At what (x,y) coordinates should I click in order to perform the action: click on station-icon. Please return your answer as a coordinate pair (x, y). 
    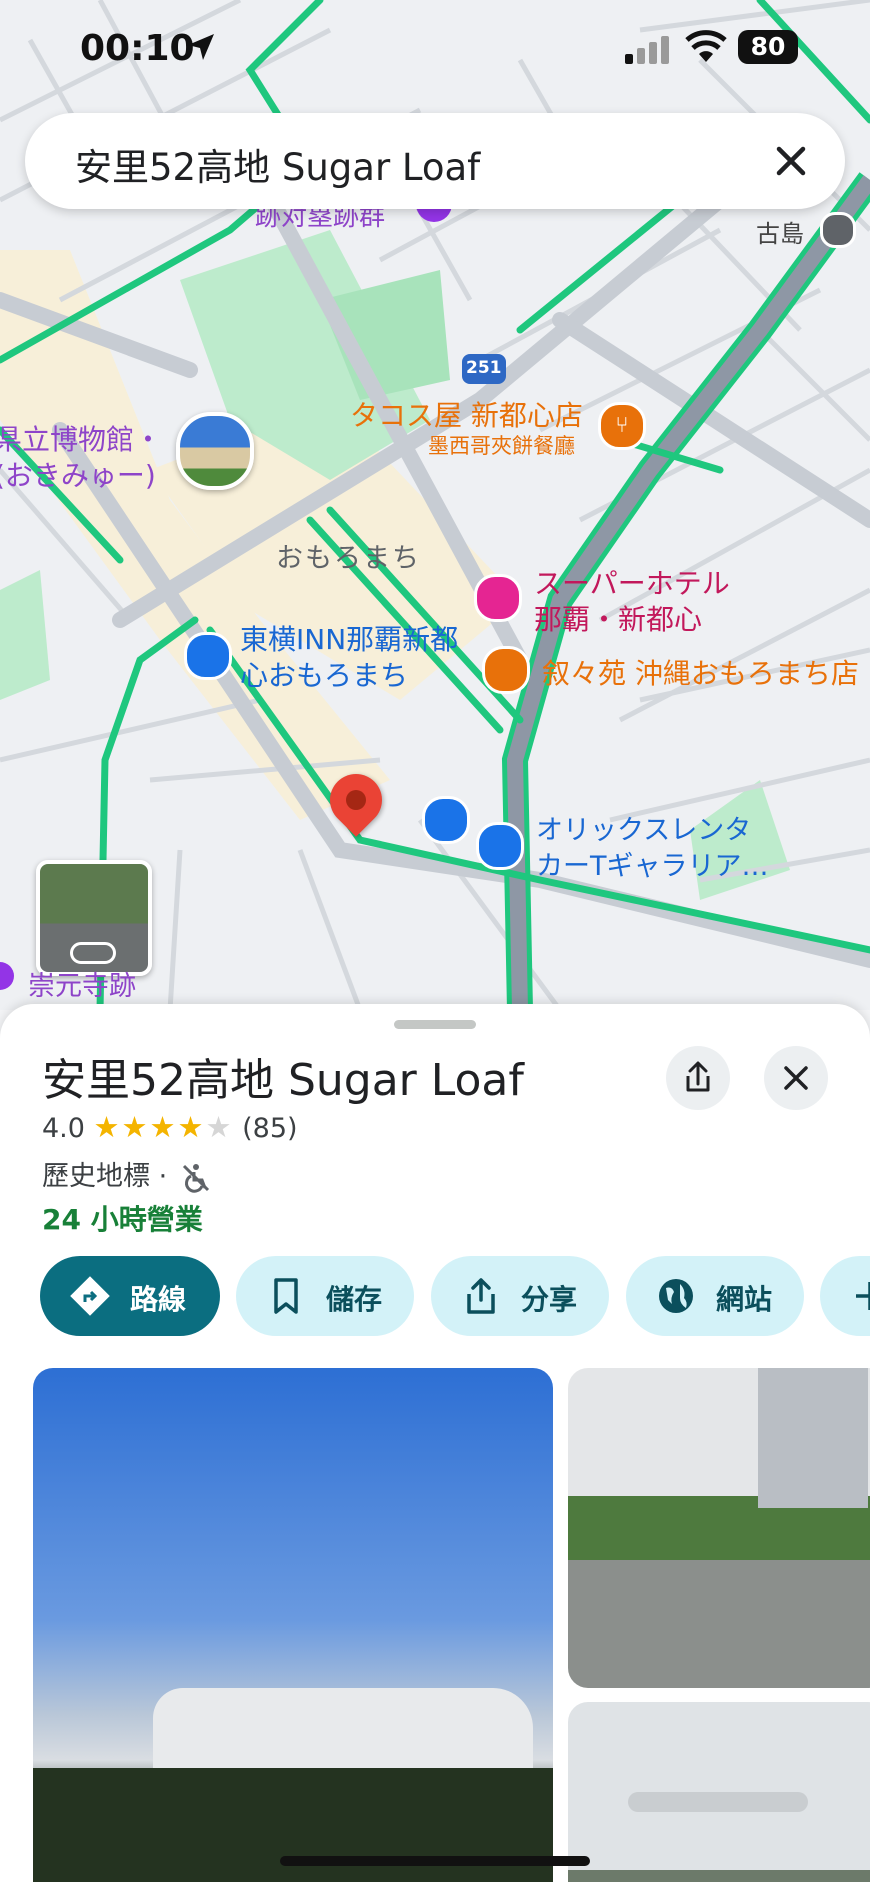
    Looking at the image, I should click on (838, 230).